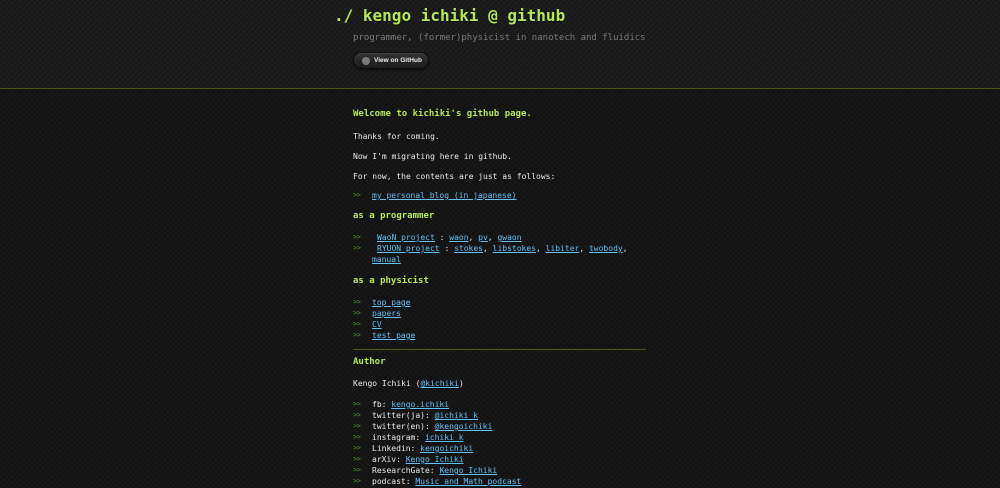 The height and width of the screenshot is (488, 1000). What do you see at coordinates (386, 313) in the screenshot?
I see `papers-link: papers` at bounding box center [386, 313].